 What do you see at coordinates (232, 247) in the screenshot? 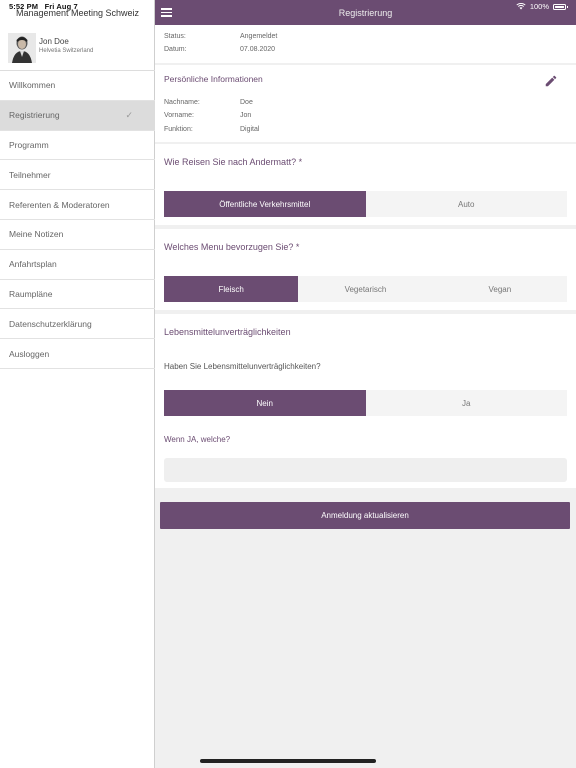
I see `menu-question: Welches Menu bevorzugen Sie? *` at bounding box center [232, 247].